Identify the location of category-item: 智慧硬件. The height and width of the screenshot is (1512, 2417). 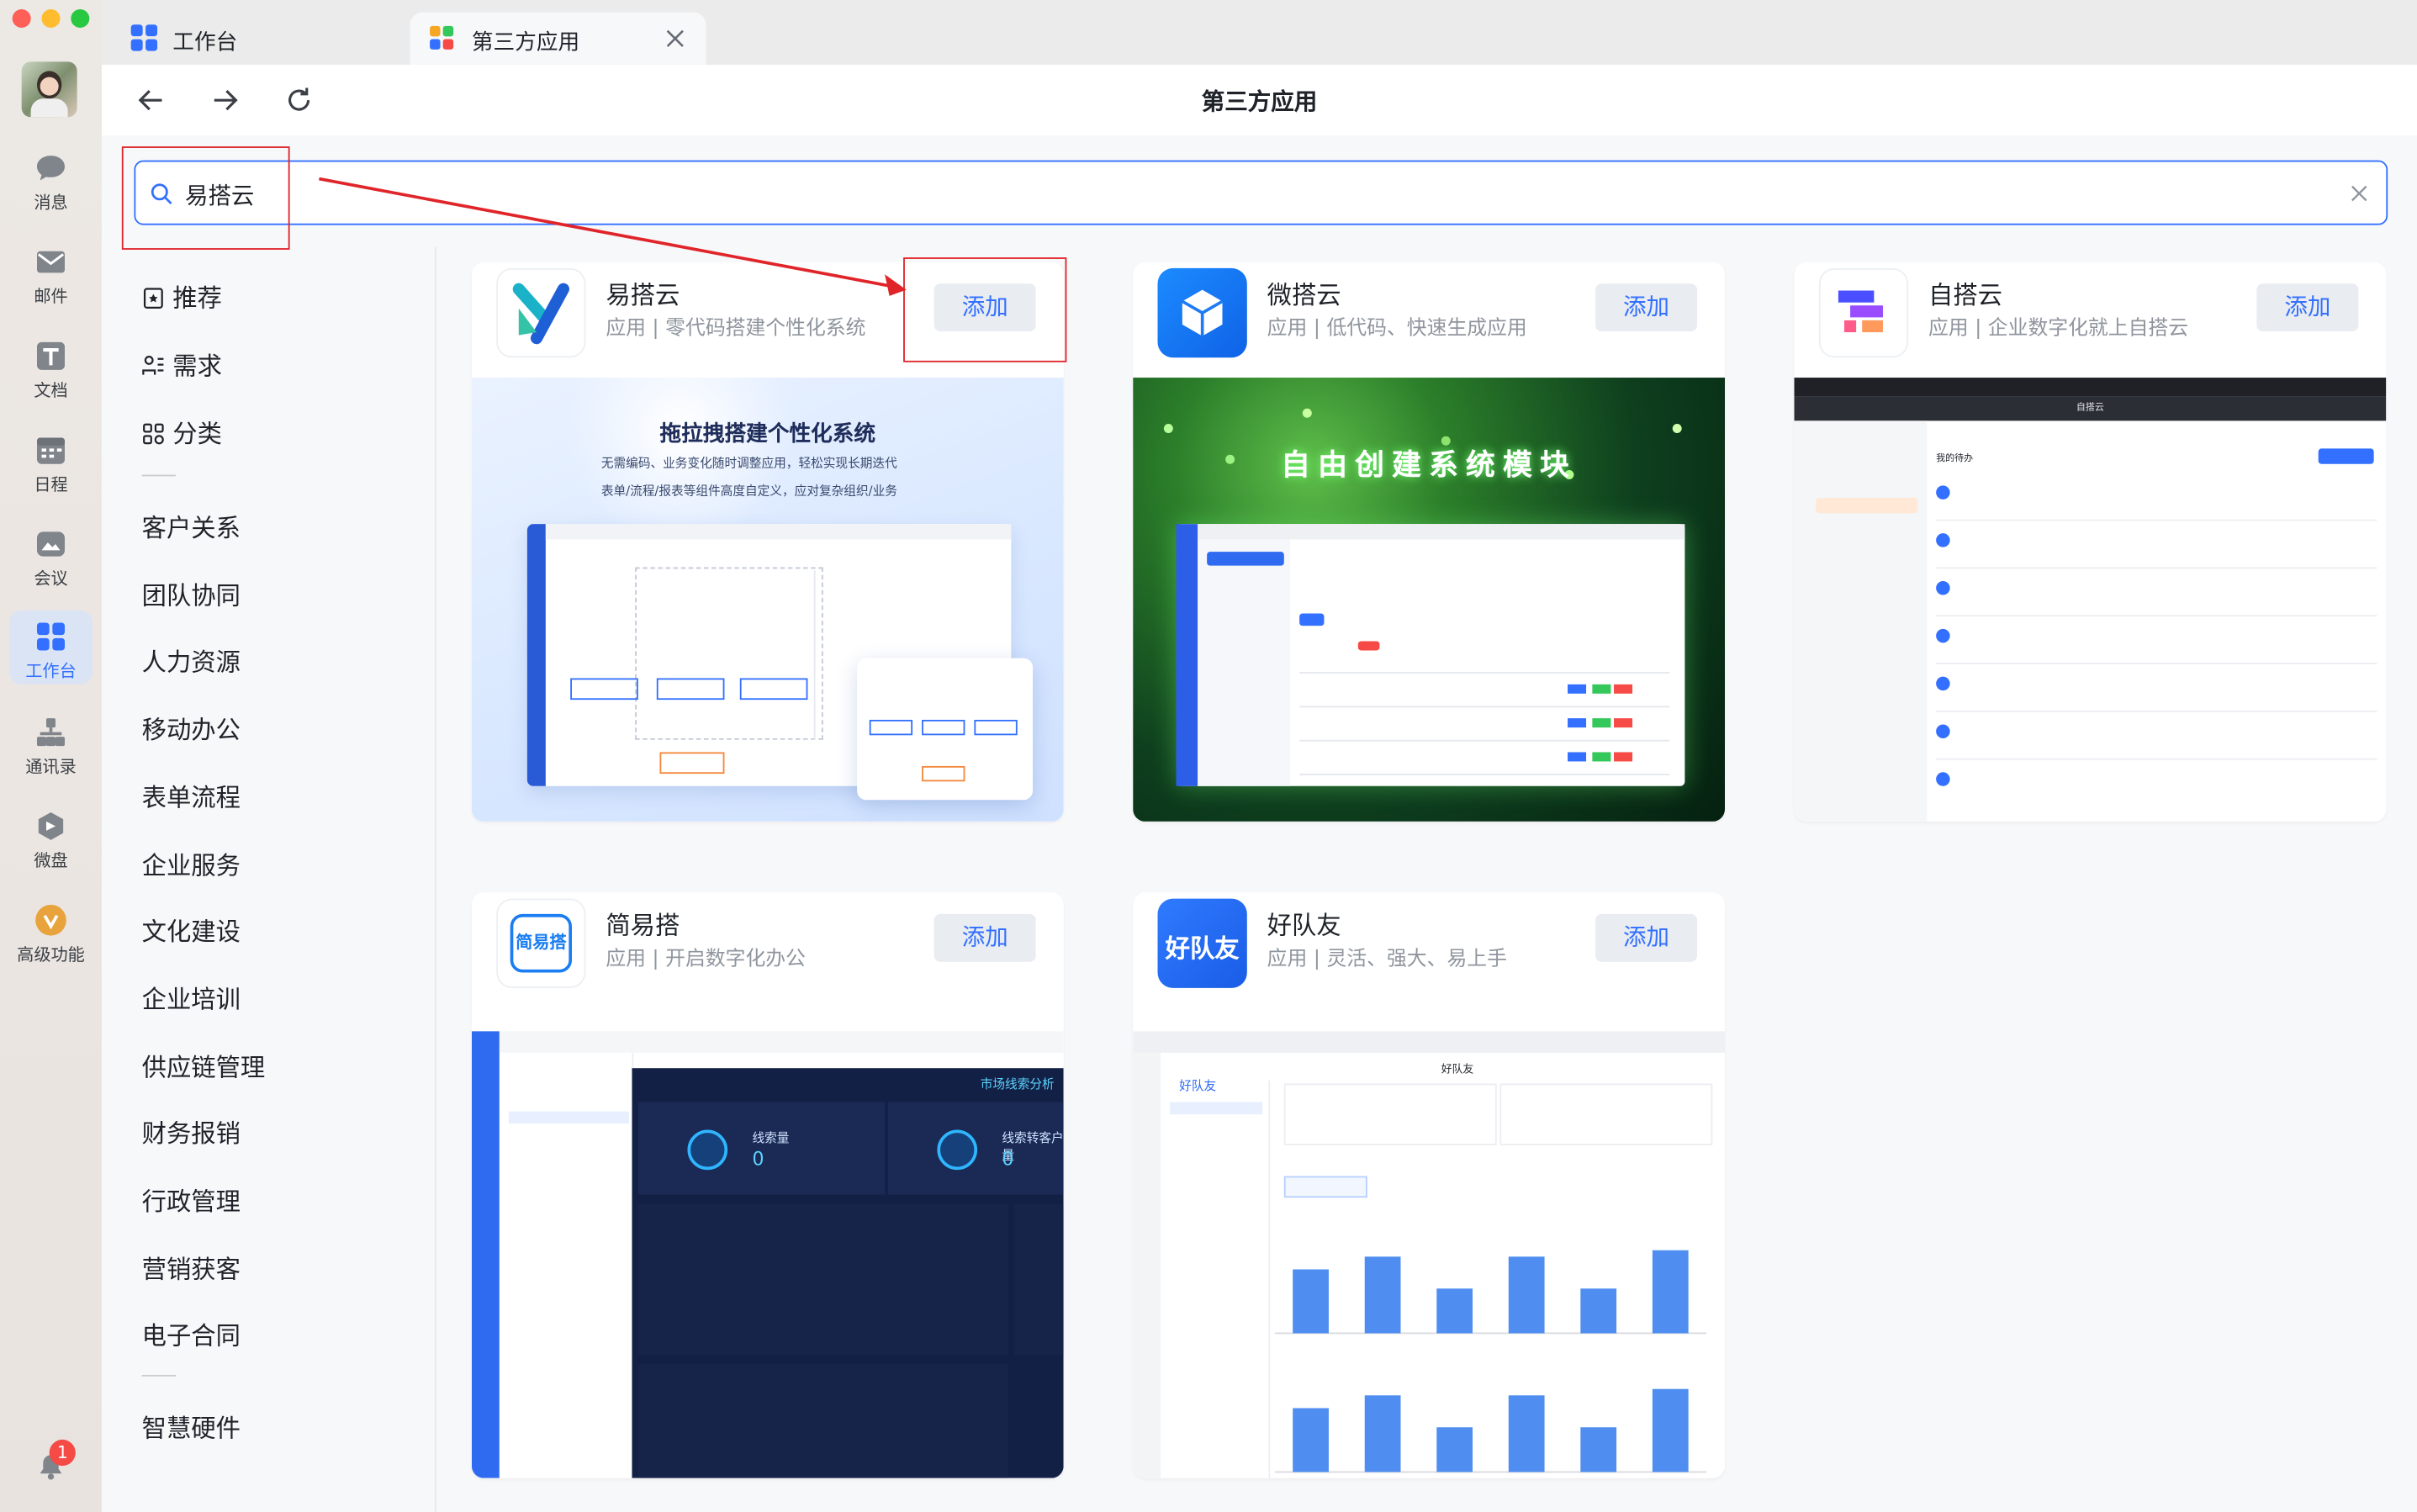
(191, 1425).